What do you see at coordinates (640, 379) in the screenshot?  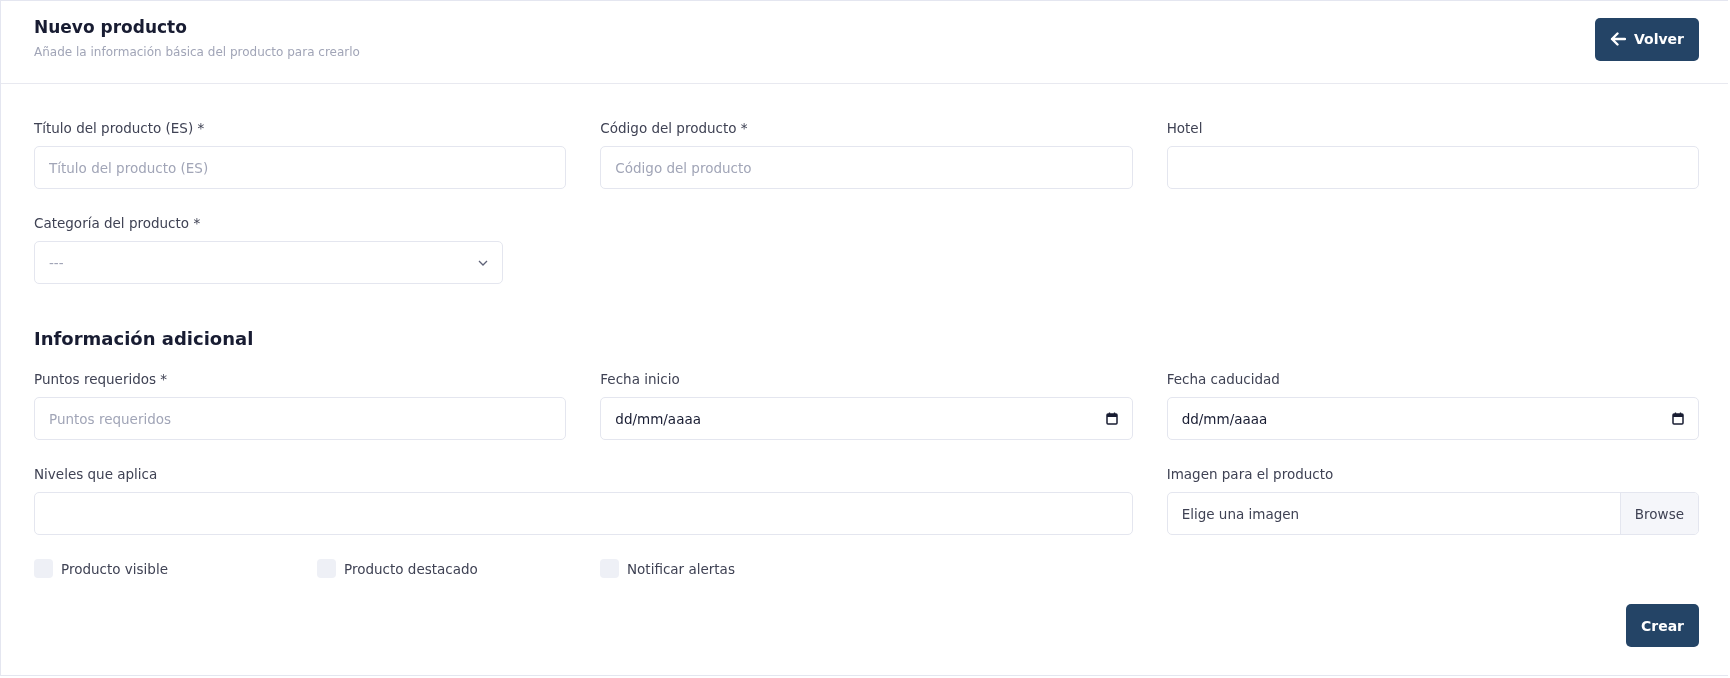 I see `field-label: Fecha inicio` at bounding box center [640, 379].